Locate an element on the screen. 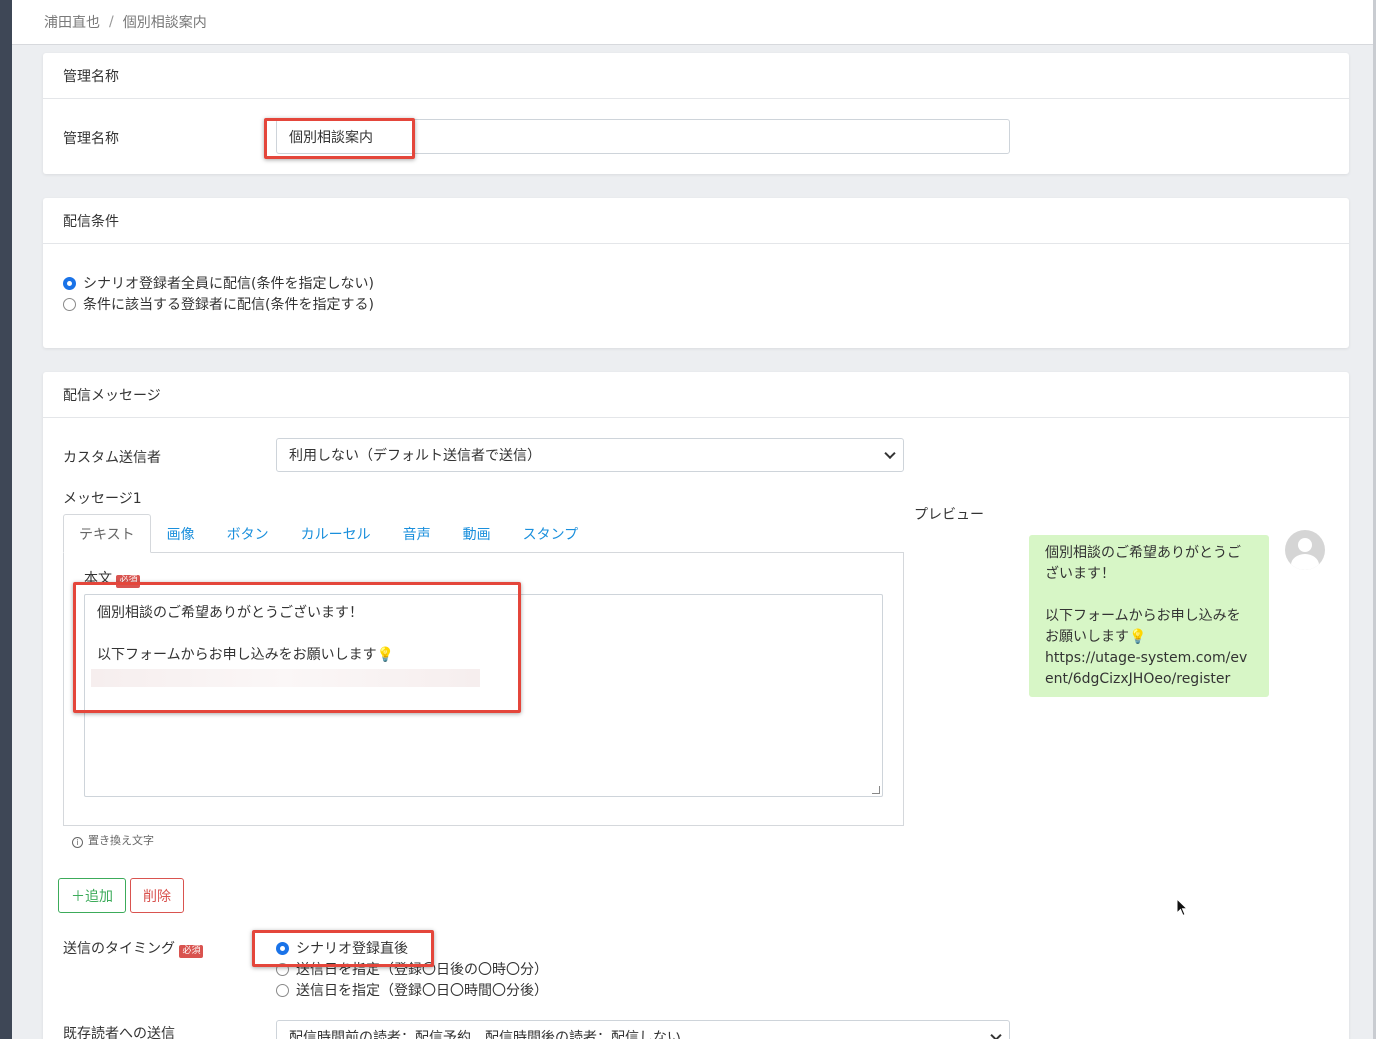 This screenshot has height=1039, width=1376. add-message-button: ＋追加 is located at coordinates (92, 895).